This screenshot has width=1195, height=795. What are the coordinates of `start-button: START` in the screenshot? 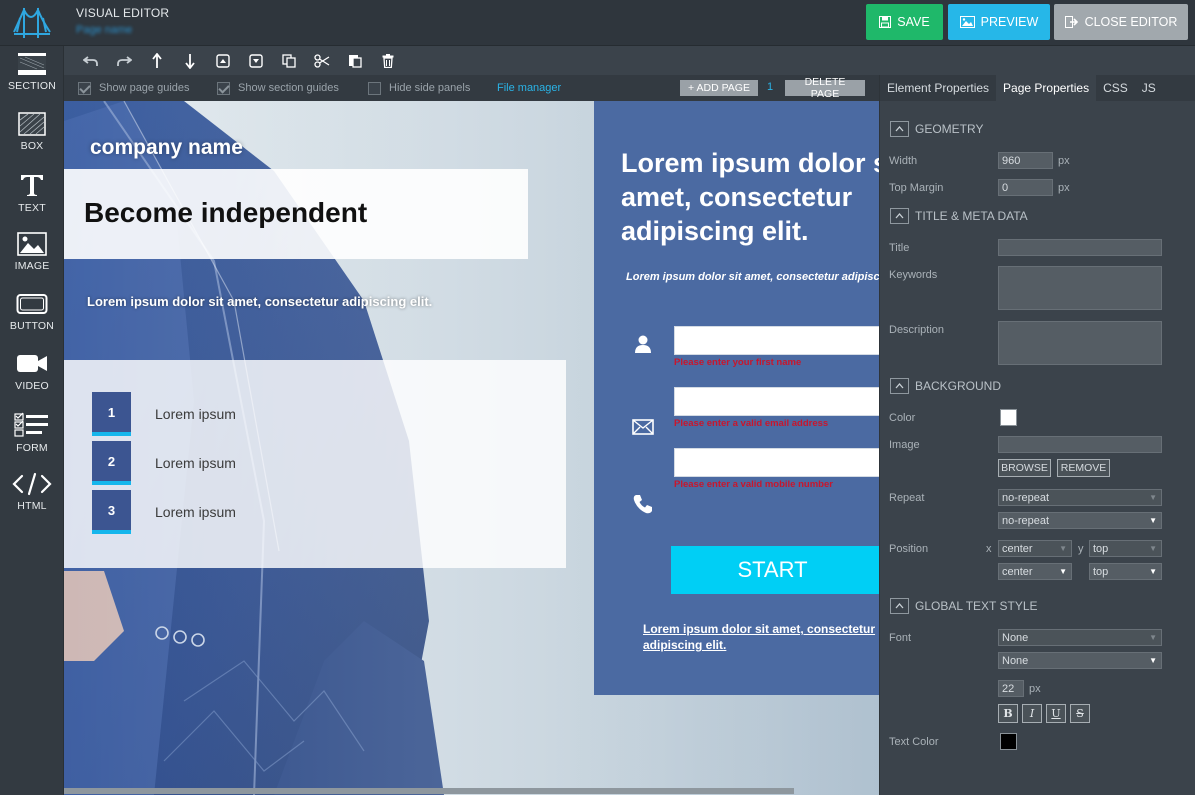 It's located at (775, 570).